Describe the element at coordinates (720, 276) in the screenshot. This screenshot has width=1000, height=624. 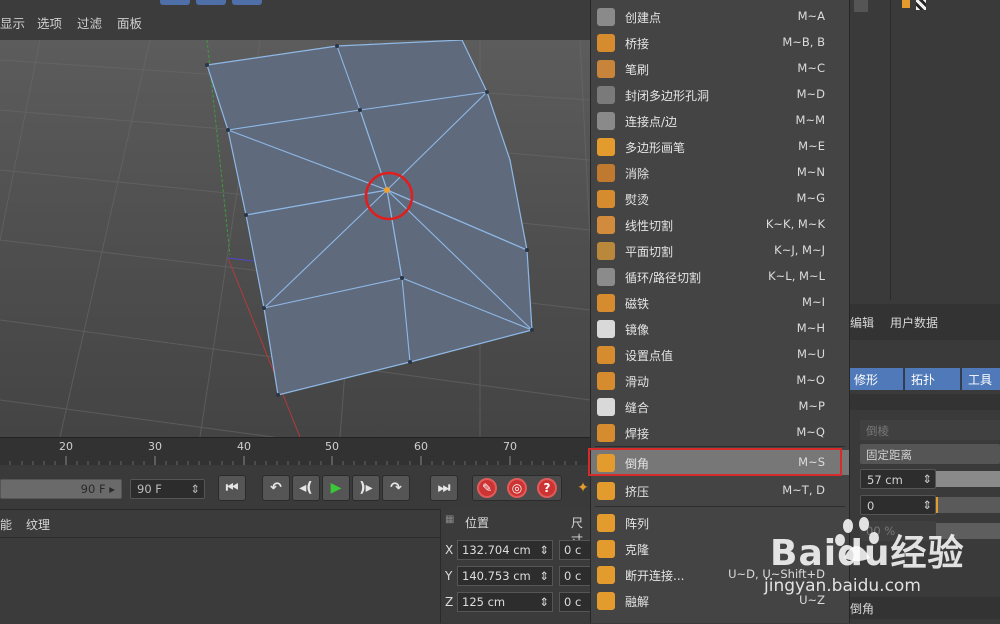
I see `menu-item-loop-cut: 循环/路径切割 K~L, M~L` at that location.